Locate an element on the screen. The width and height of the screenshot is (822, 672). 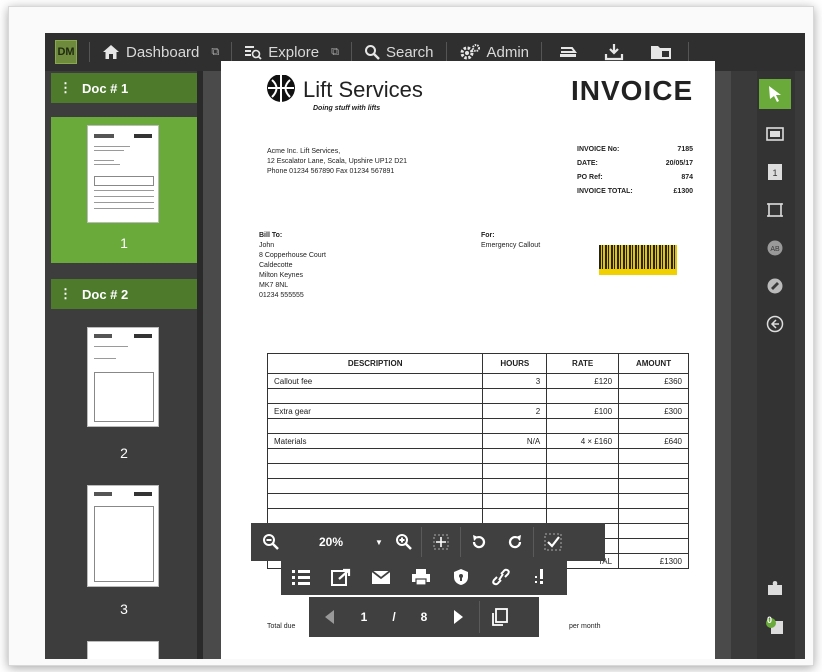
email-button is located at coordinates (381, 577).